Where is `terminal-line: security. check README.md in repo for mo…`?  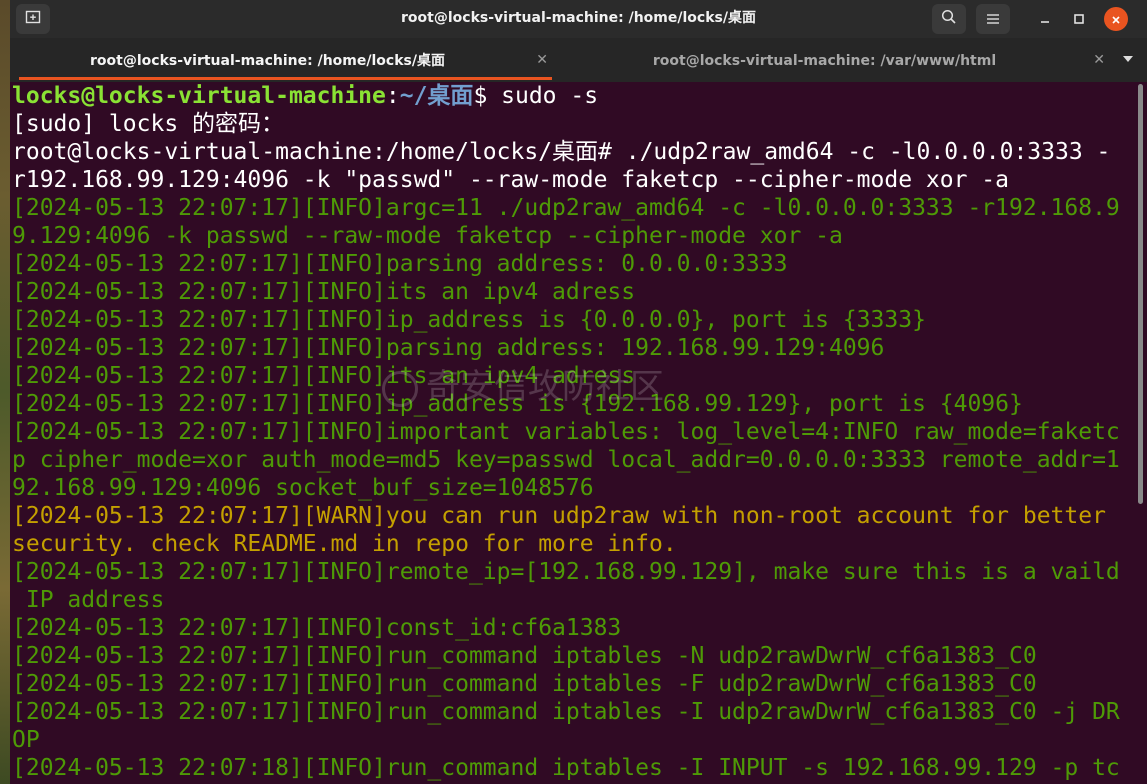 terminal-line: security. check README.md in repo for mo… is located at coordinates (344, 544).